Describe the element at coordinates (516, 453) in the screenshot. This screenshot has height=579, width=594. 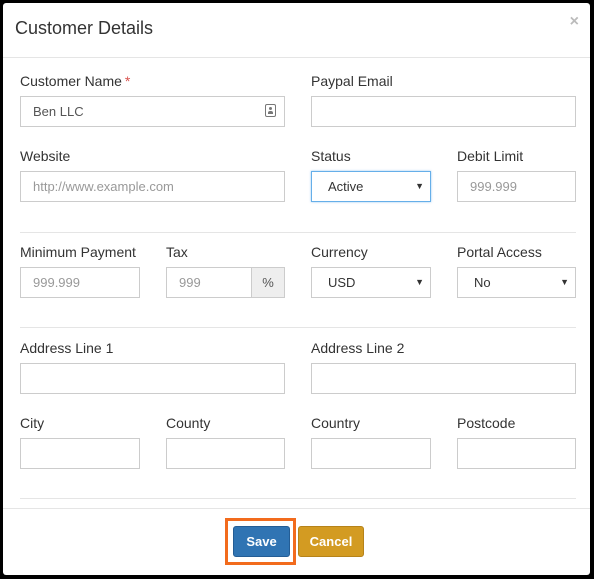
I see `postcode-input` at that location.